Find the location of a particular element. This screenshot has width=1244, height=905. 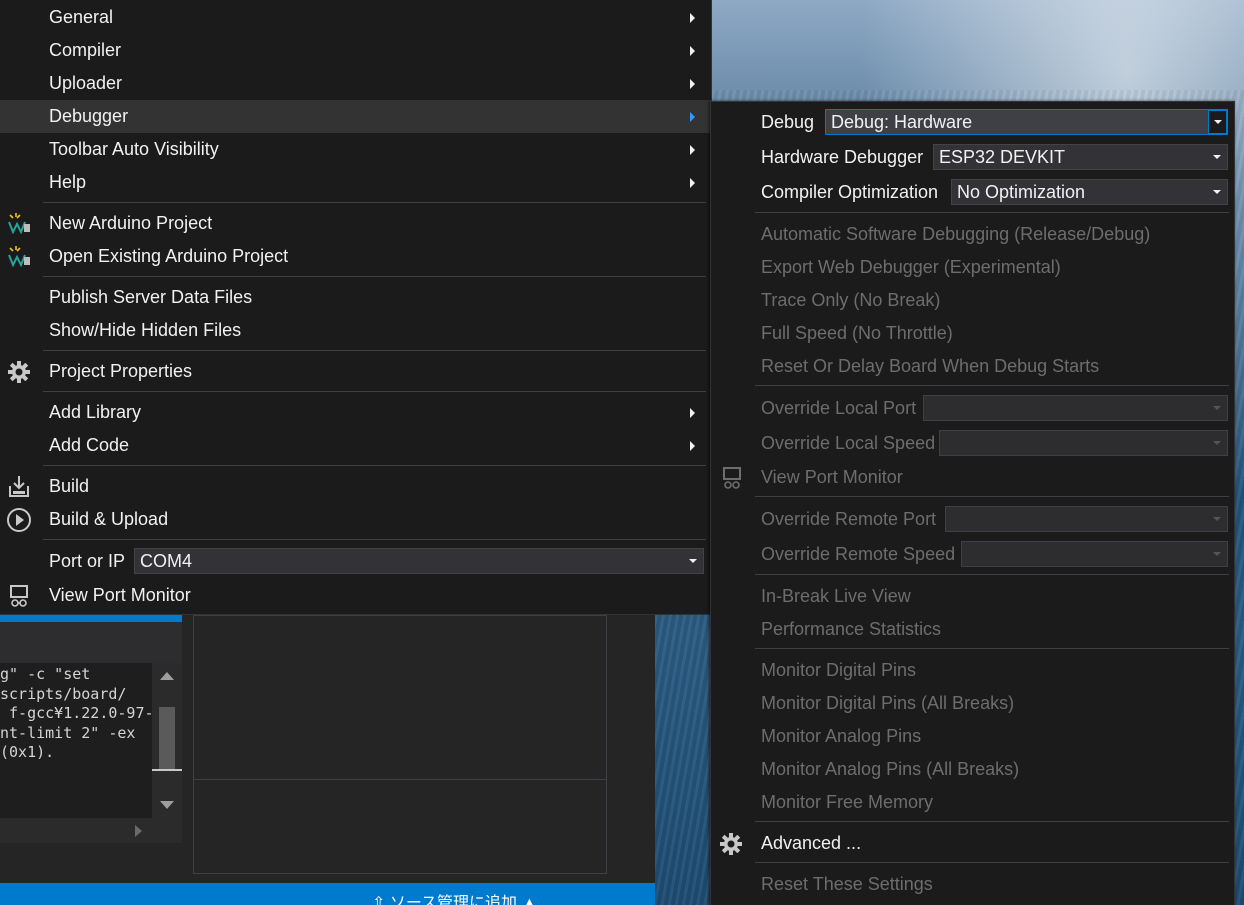

override-remote-port-select is located at coordinates (1086, 519).